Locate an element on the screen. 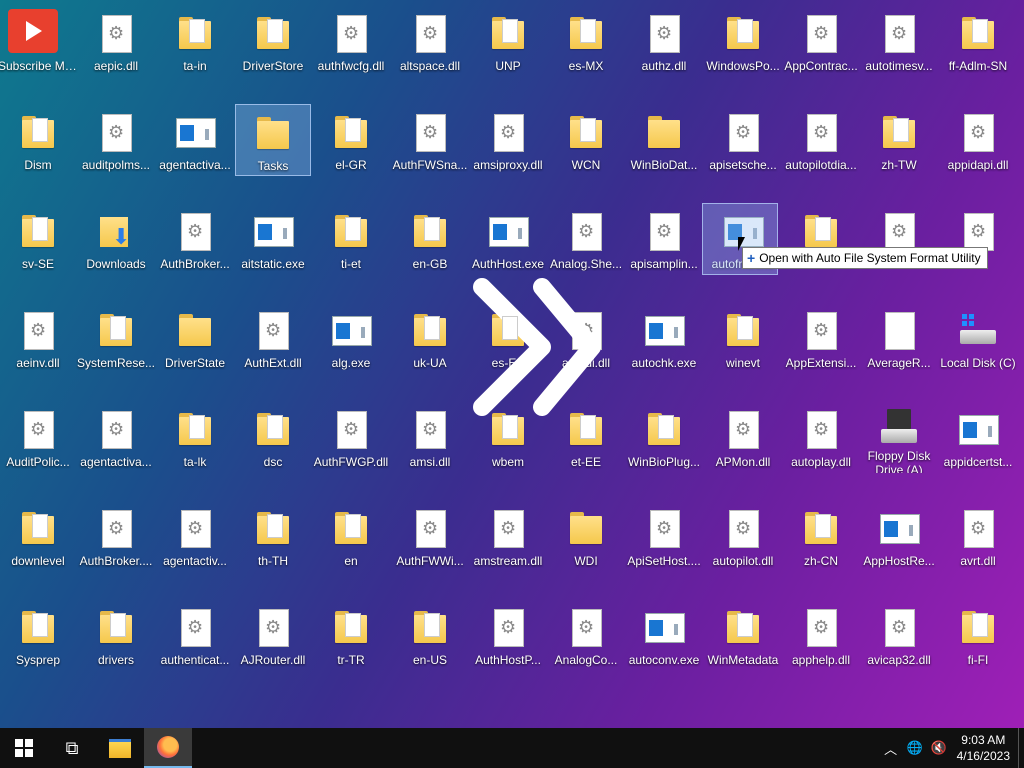  network-globe-icon: 🌐 is located at coordinates (915, 748).